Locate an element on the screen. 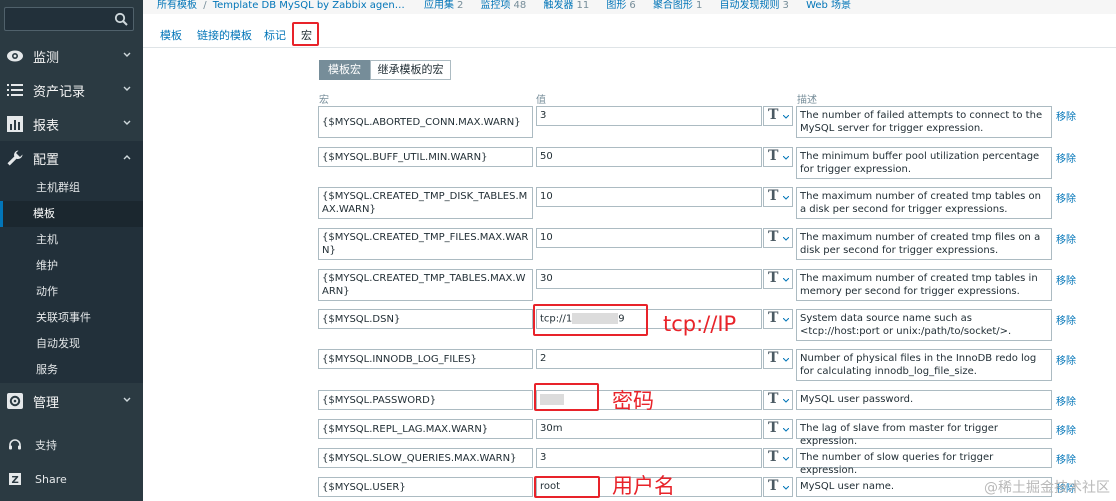  menu-configuration: 配置 is located at coordinates (71, 158).